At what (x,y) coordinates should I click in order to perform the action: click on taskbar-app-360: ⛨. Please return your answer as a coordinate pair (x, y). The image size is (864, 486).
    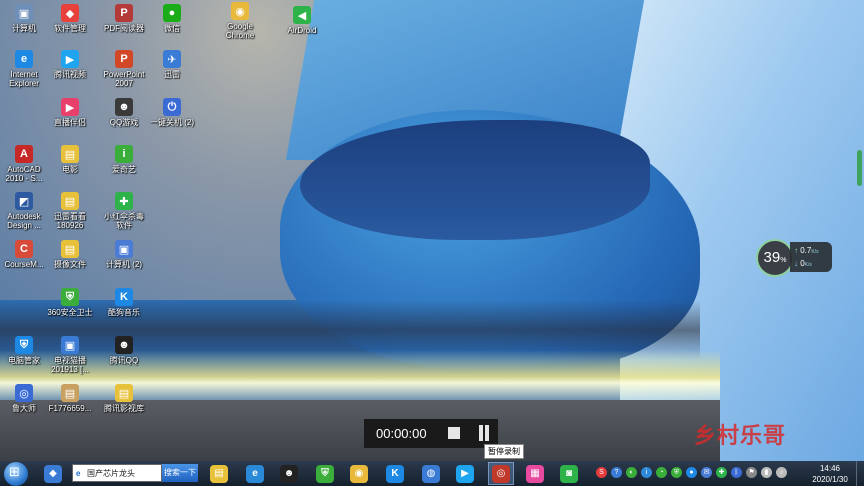
    Looking at the image, I should click on (325, 473).